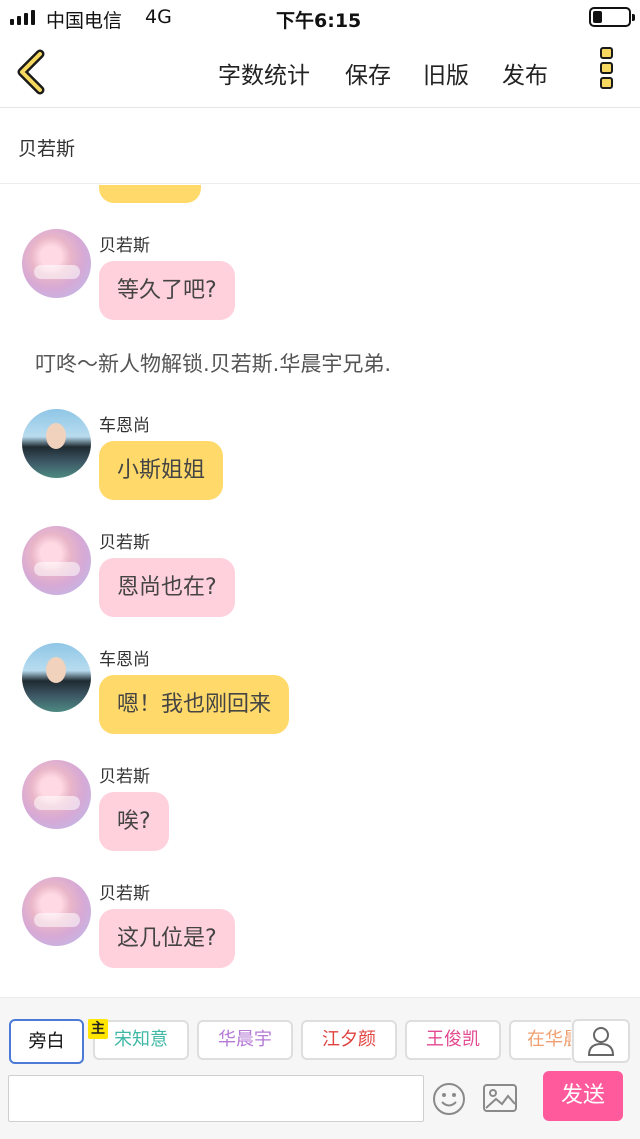  I want to click on back-button, so click(32, 72).